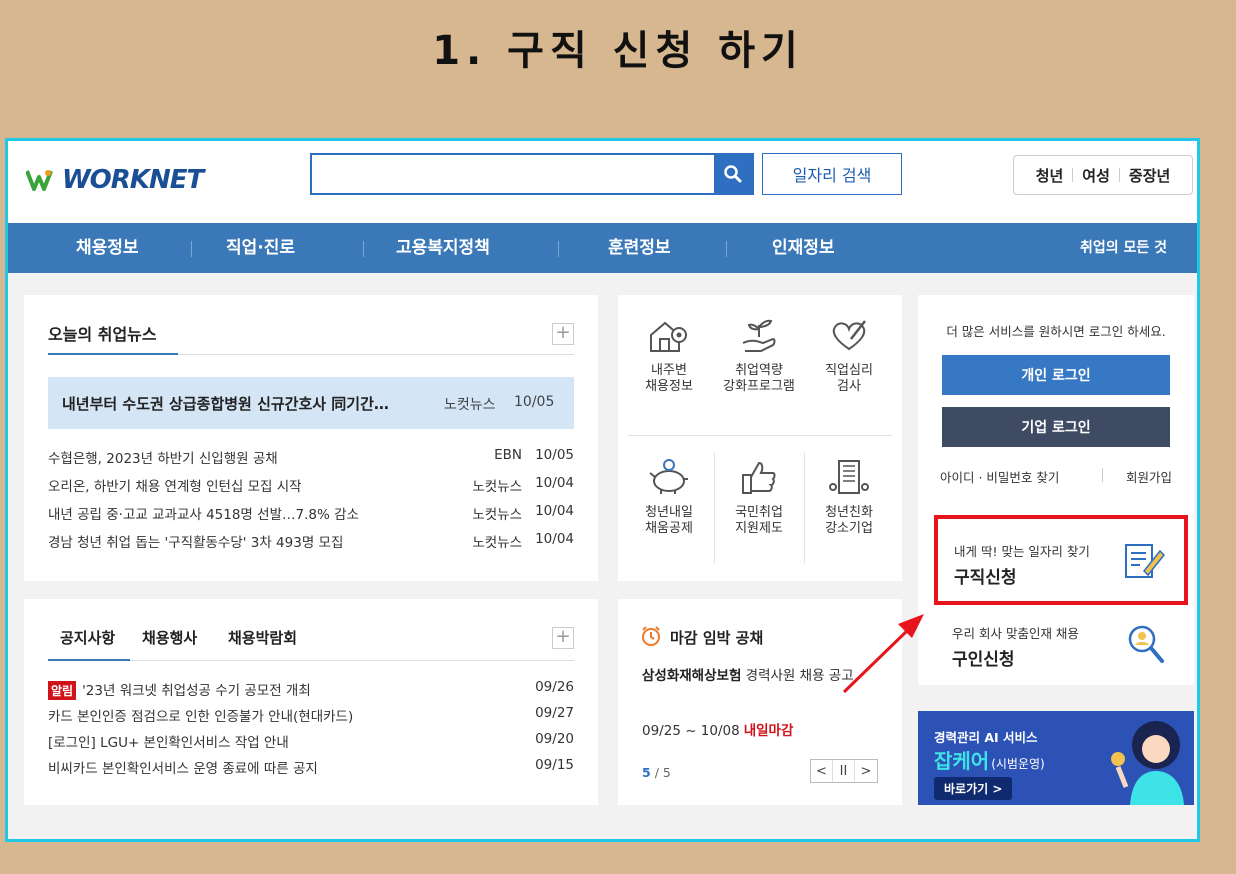 This screenshot has height=874, width=1236. Describe the element at coordinates (508, 455) in the screenshot. I see `news-source: EBN` at that location.